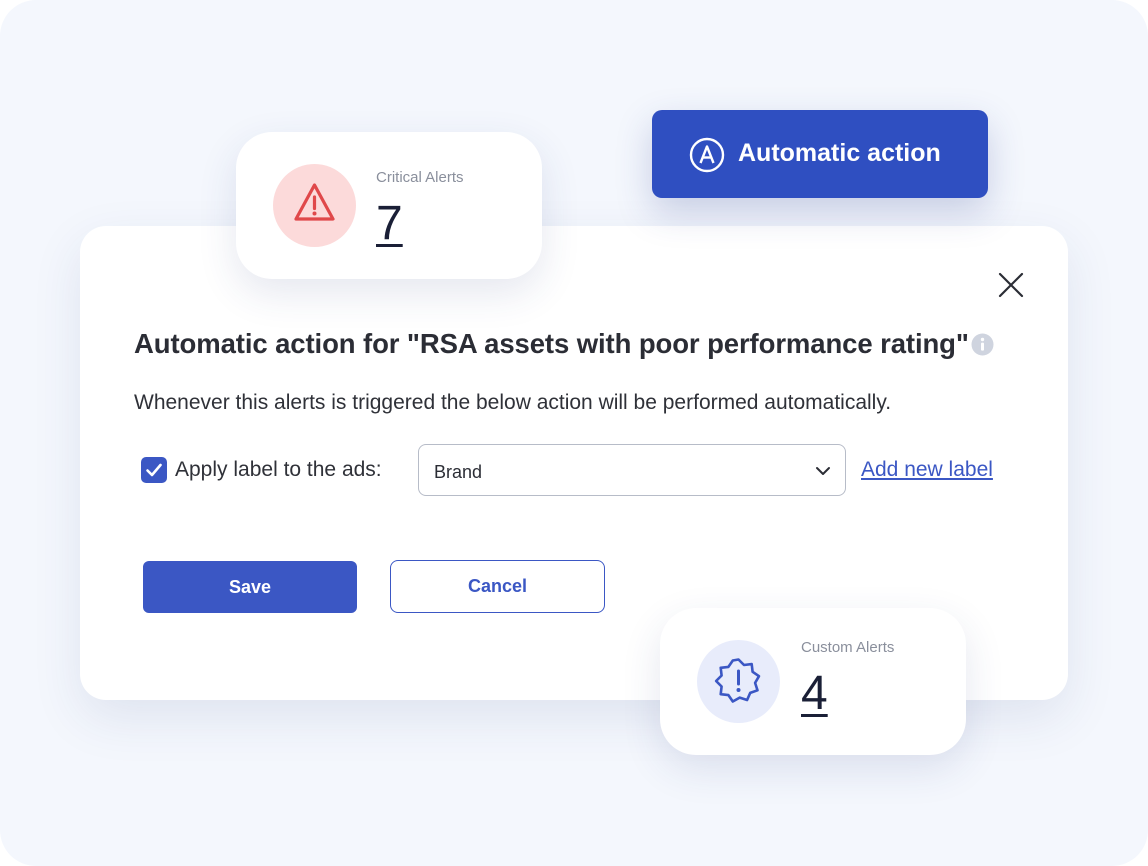 The width and height of the screenshot is (1148, 866). I want to click on chevron-down-icon, so click(823, 471).